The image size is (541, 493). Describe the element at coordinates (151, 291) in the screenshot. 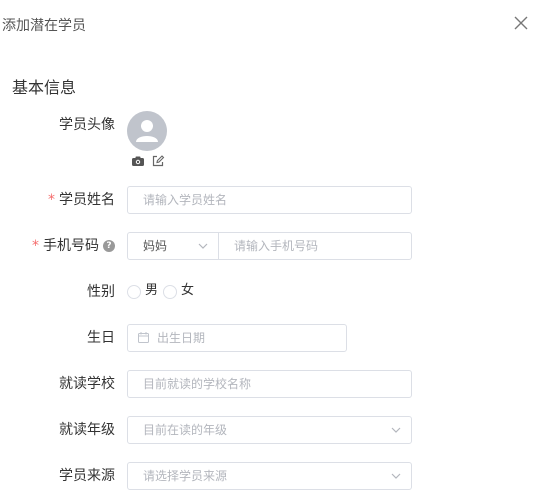

I see `gender-male-label: 男` at that location.